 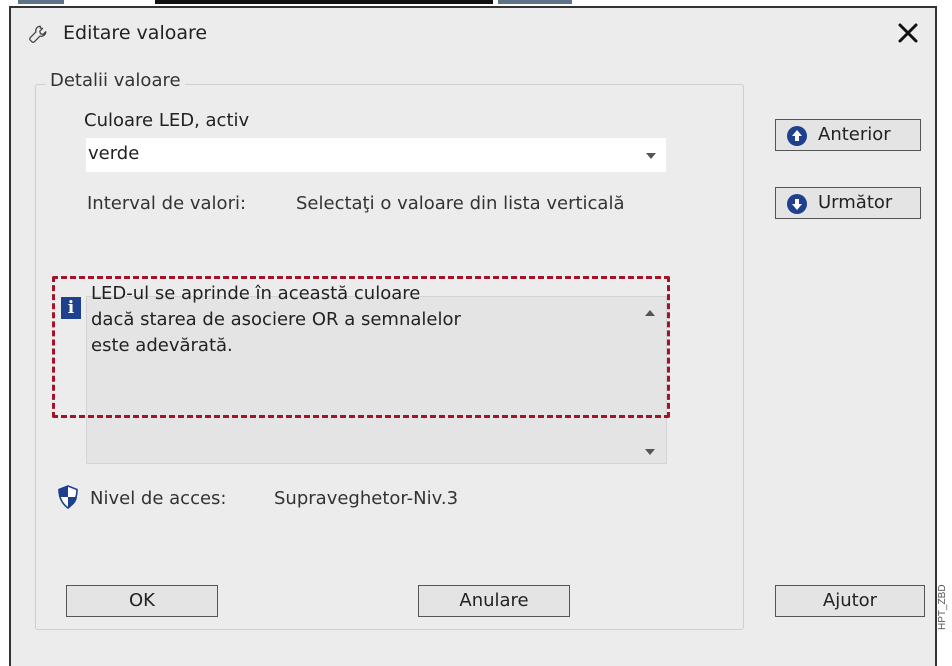 I want to click on dropdown-arrow-icon, so click(x=651, y=156).